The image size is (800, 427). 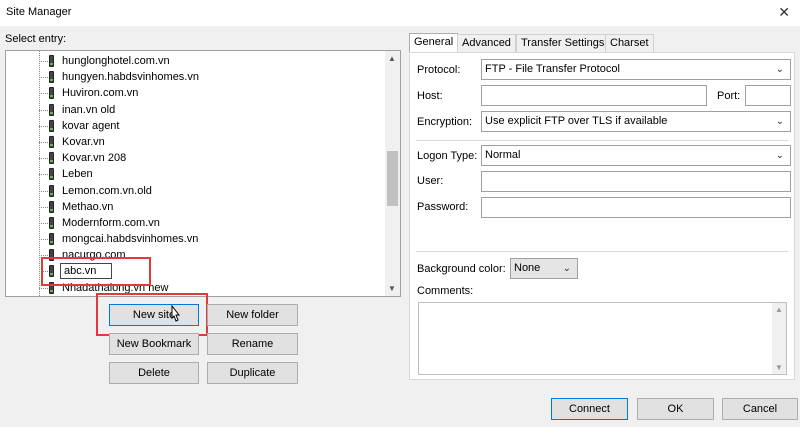 I want to click on encryption-label: Encryption:, so click(x=445, y=122).